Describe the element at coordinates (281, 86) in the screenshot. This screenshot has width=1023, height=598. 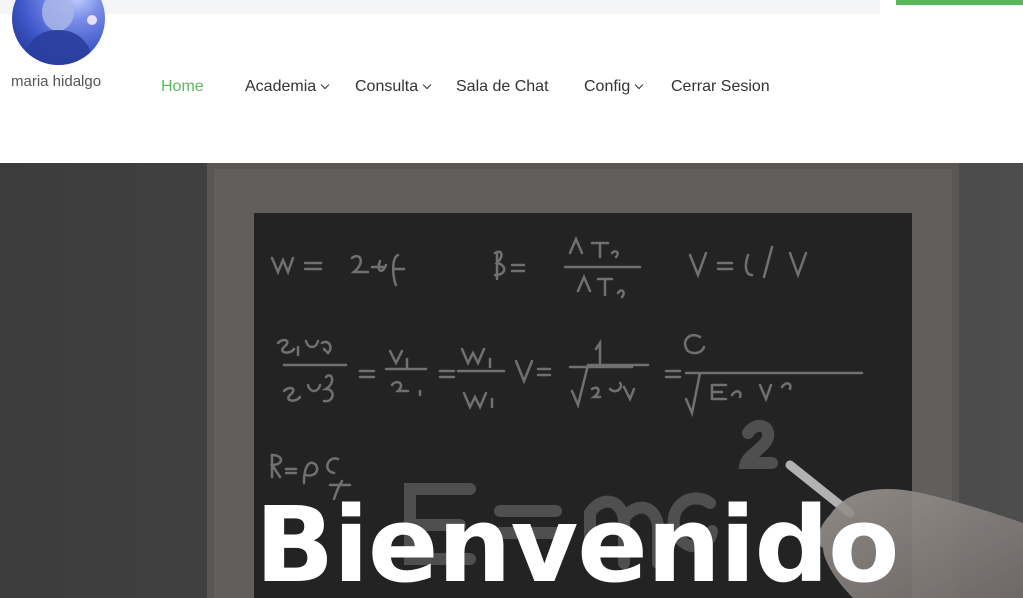
I see `nav-item-academia-label: Academia` at that location.